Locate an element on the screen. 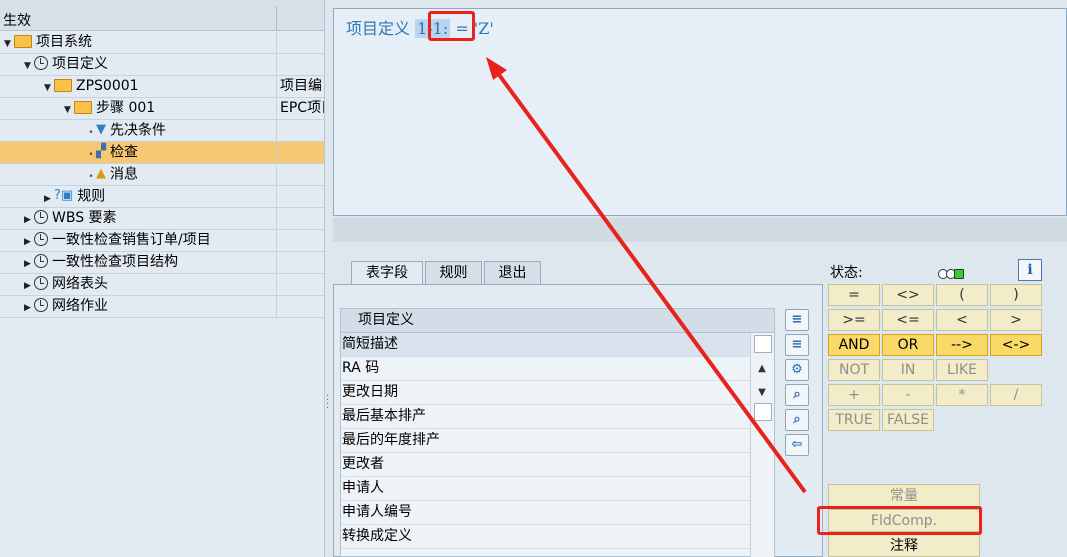  op-notequal-button: <> is located at coordinates (908, 295).